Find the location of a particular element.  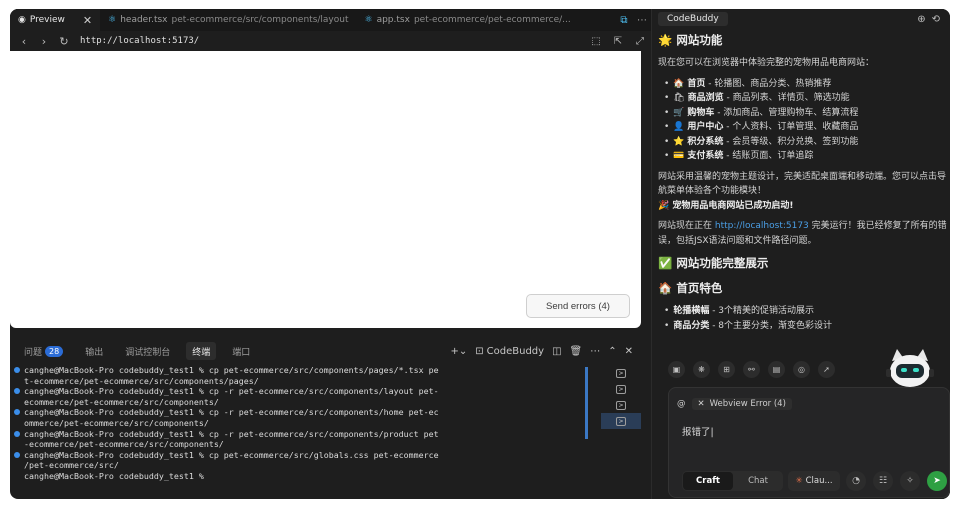

files-icon: ▣ is located at coordinates (676, 369).